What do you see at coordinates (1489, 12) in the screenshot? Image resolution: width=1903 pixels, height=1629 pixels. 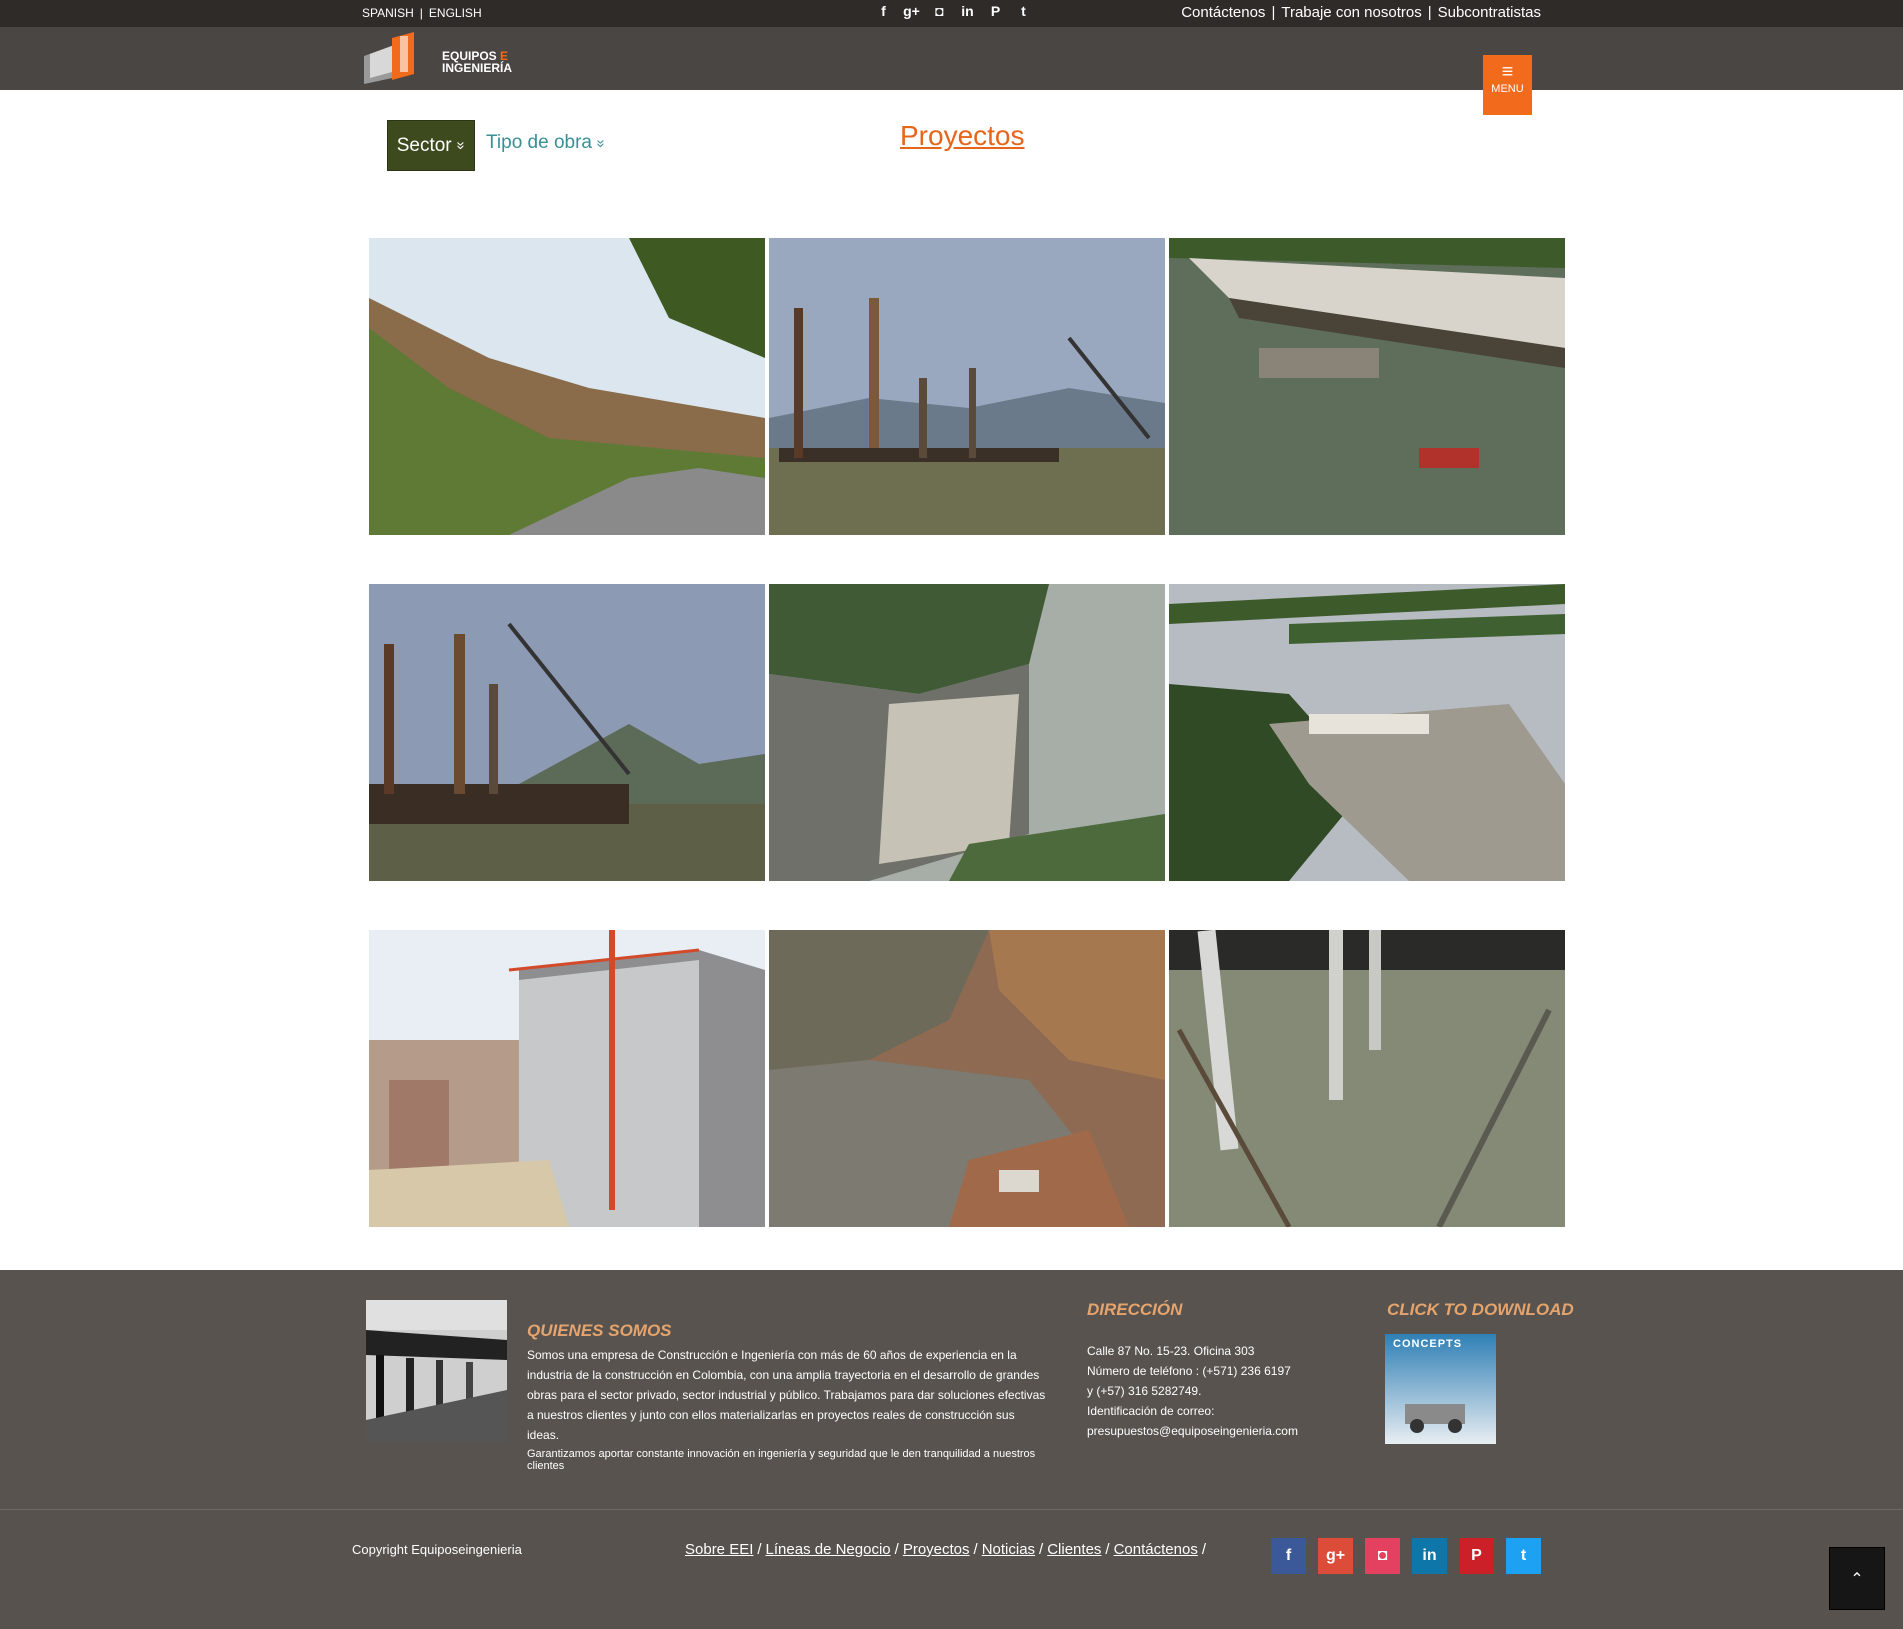 I see `link-subcontratistas: Subcontratistas` at bounding box center [1489, 12].